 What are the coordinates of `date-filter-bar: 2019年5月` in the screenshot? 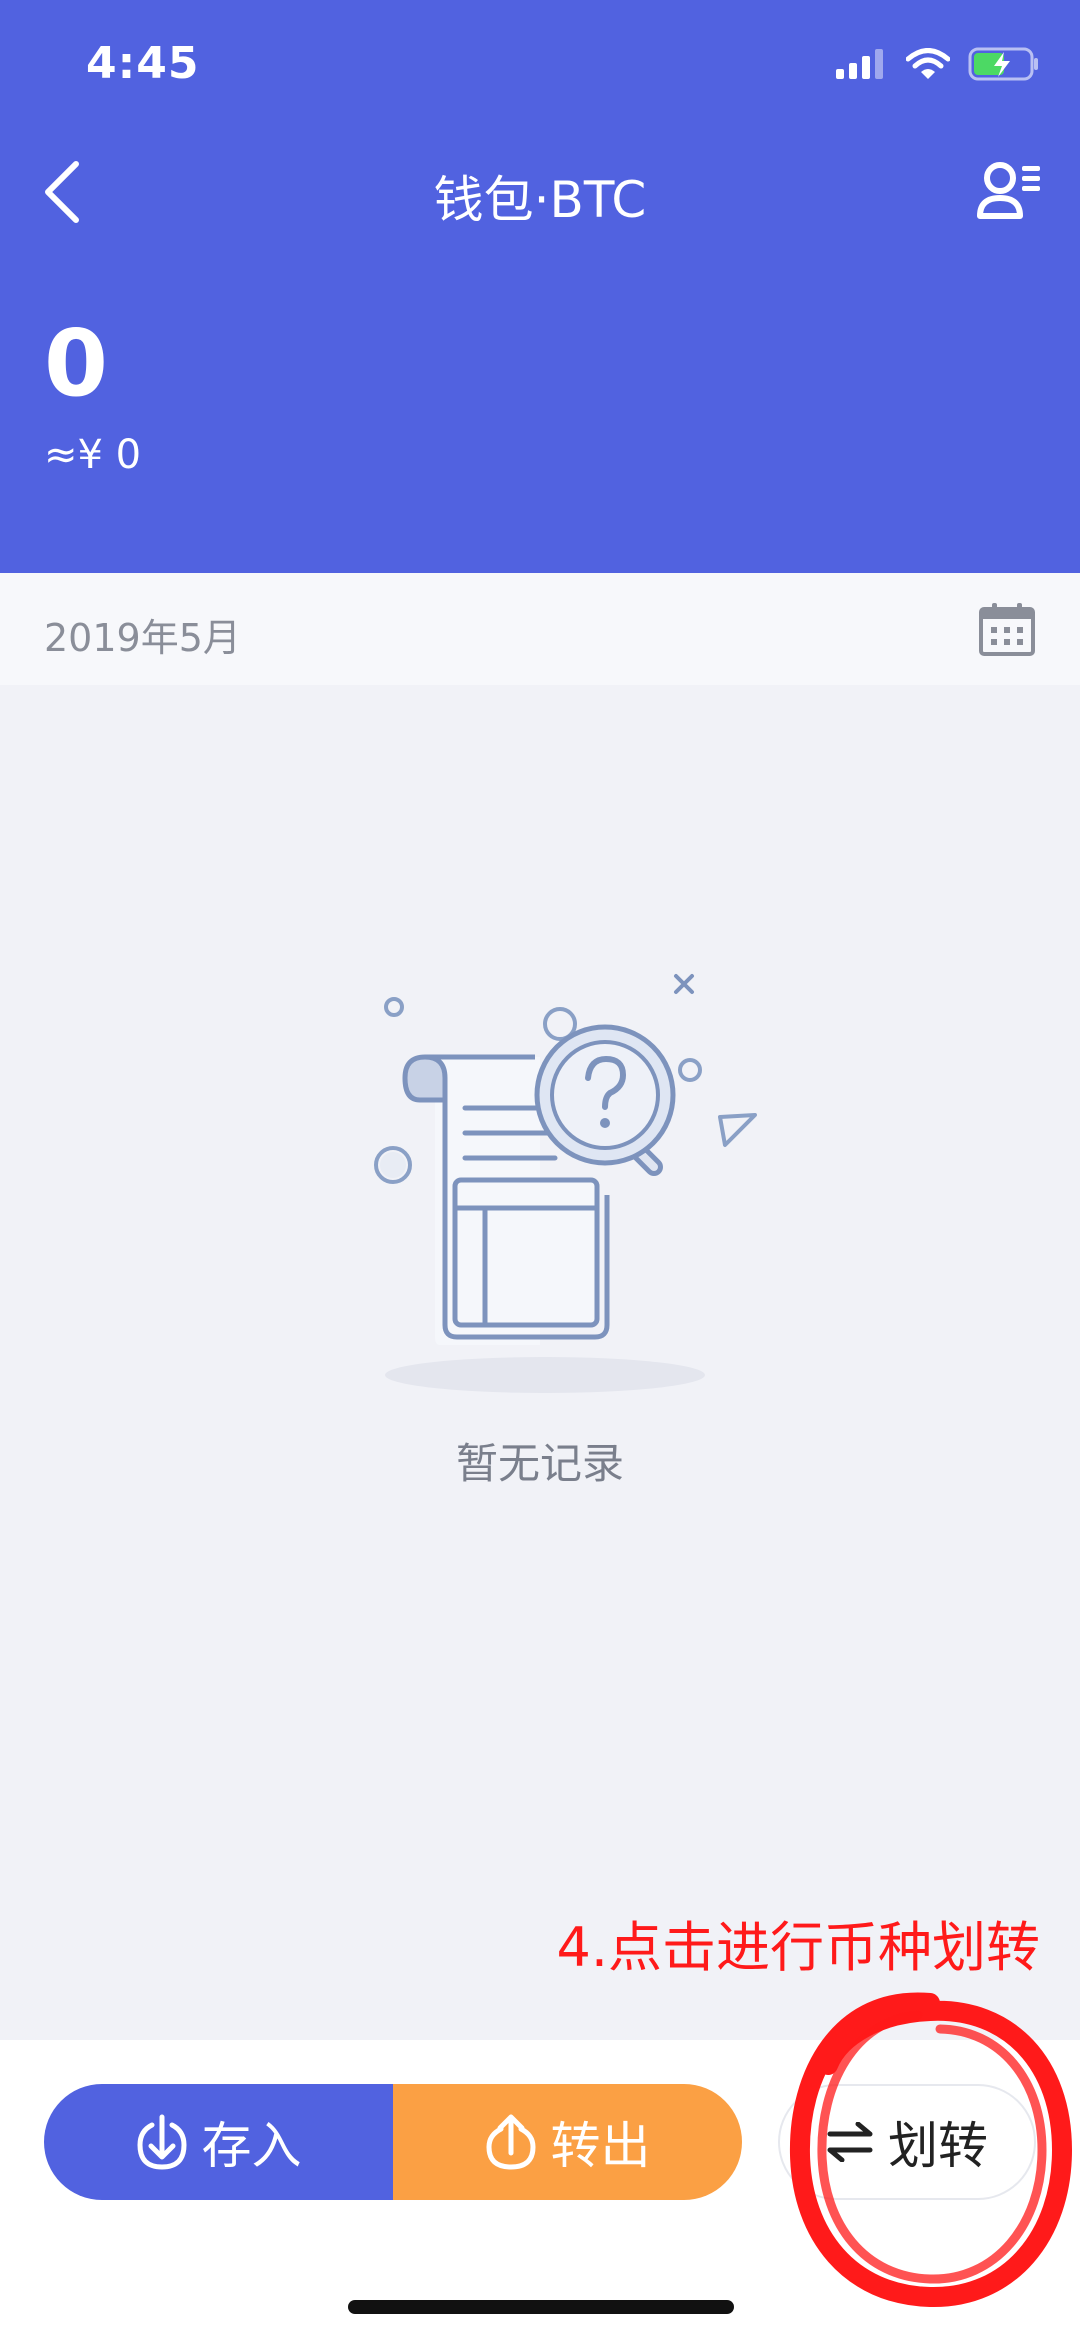 It's located at (540, 629).